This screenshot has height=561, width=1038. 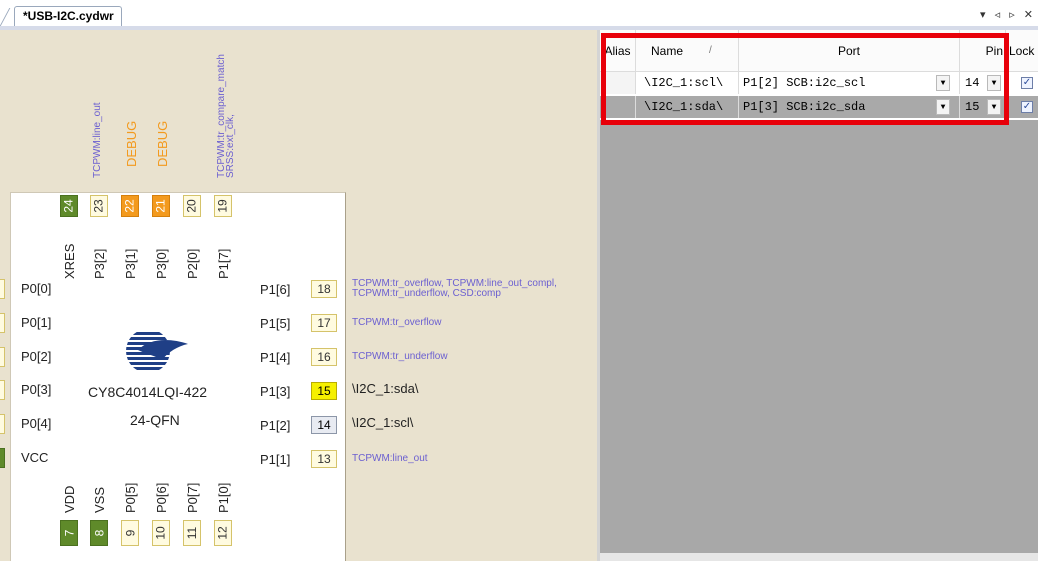 I want to click on top-pin-port-20: P2[0], so click(x=192, y=263).